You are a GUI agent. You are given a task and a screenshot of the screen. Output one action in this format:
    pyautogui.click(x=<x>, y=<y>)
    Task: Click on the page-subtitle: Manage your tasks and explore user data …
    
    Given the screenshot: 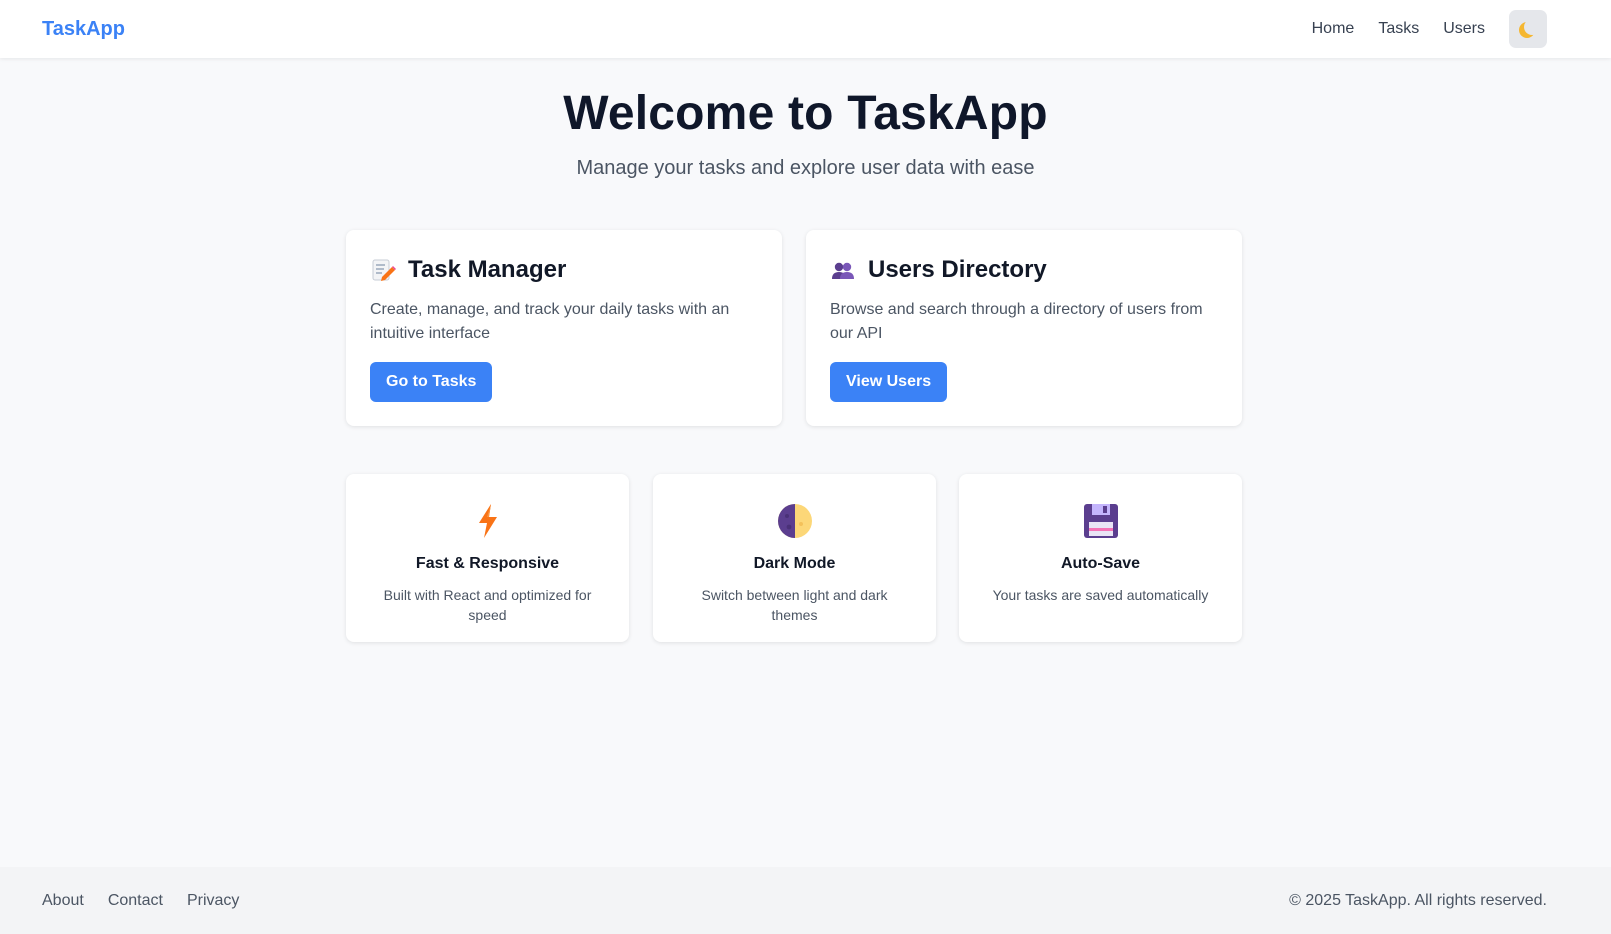 What is the action you would take?
    pyautogui.click(x=805, y=168)
    